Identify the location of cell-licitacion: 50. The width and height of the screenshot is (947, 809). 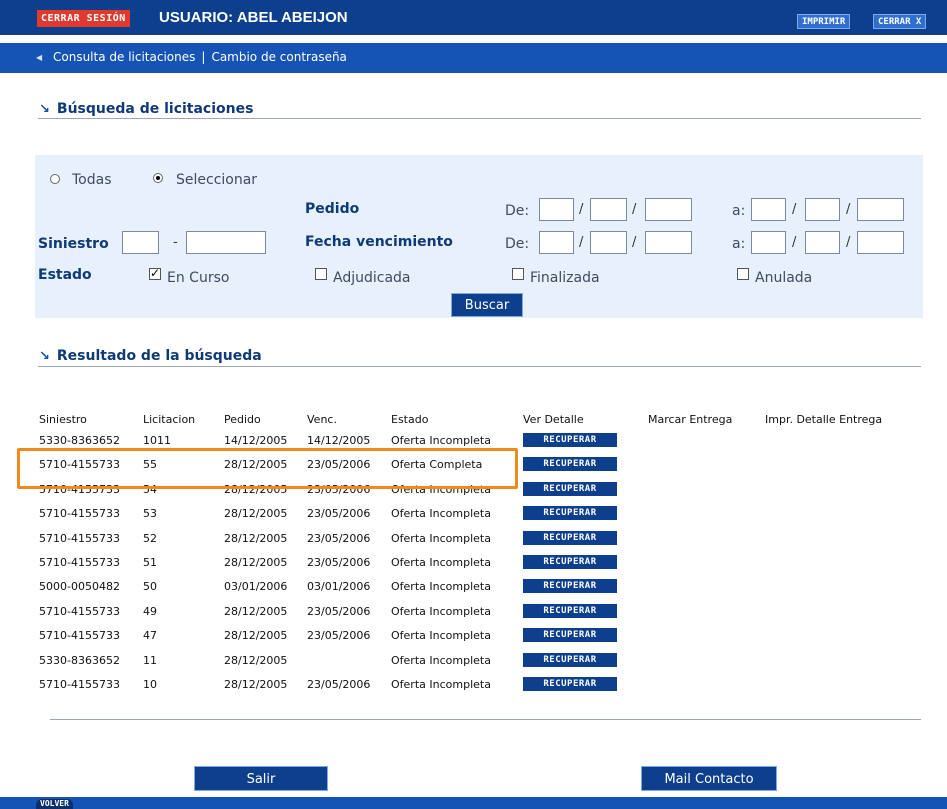
(150, 586).